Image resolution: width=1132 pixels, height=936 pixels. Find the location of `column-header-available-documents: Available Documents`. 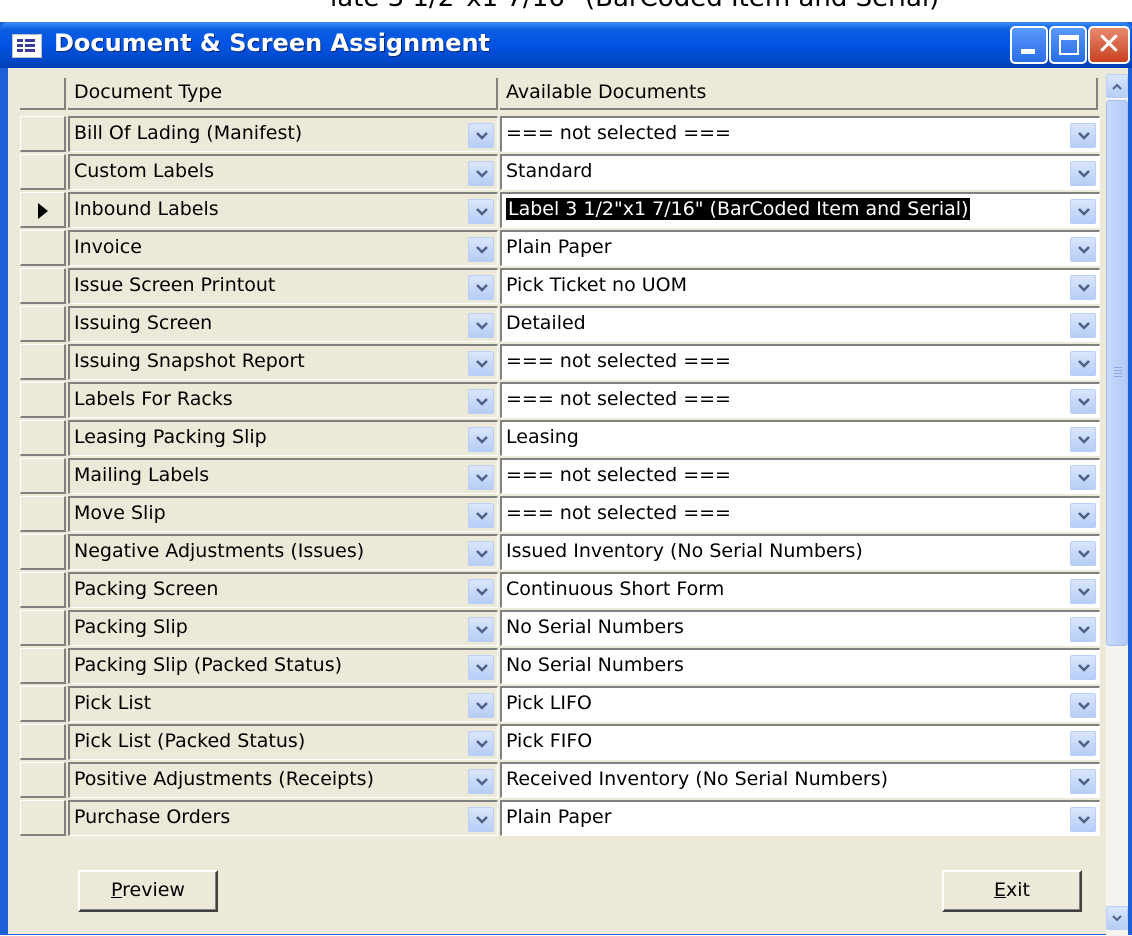

column-header-available-documents: Available Documents is located at coordinates (799, 94).